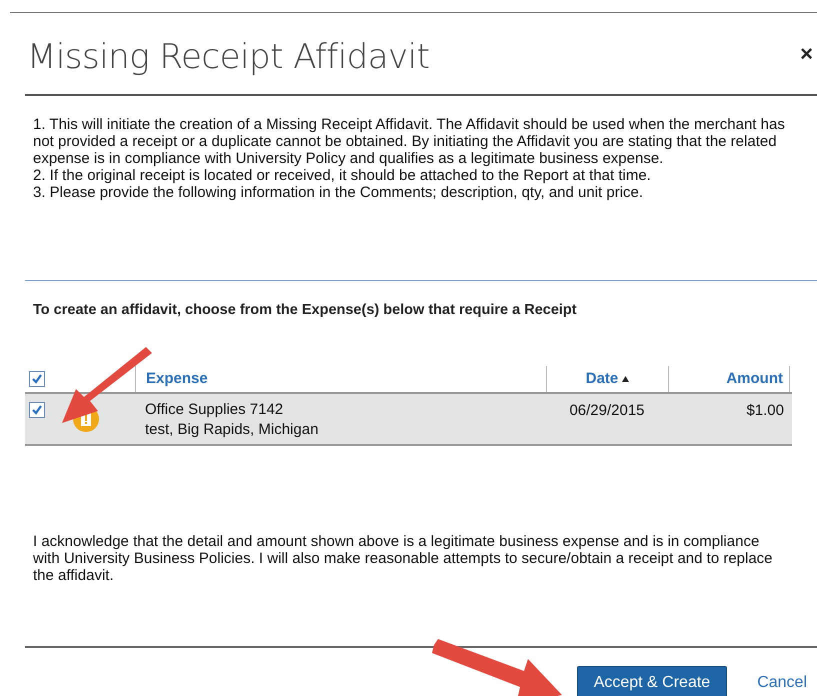  I want to click on expense-row: Office Supplies 7142 test, Big Rapids, Michigan 06/29/2015 $1.00, so click(408, 420).